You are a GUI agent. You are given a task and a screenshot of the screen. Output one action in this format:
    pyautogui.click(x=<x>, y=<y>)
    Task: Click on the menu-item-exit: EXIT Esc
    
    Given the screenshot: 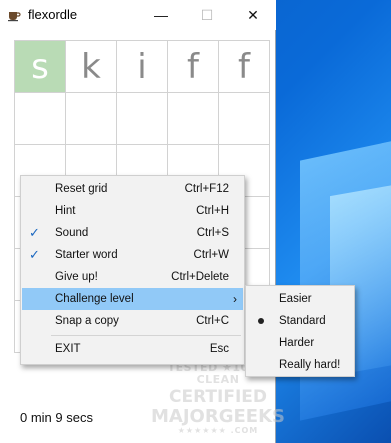 What is the action you would take?
    pyautogui.click(x=132, y=349)
    